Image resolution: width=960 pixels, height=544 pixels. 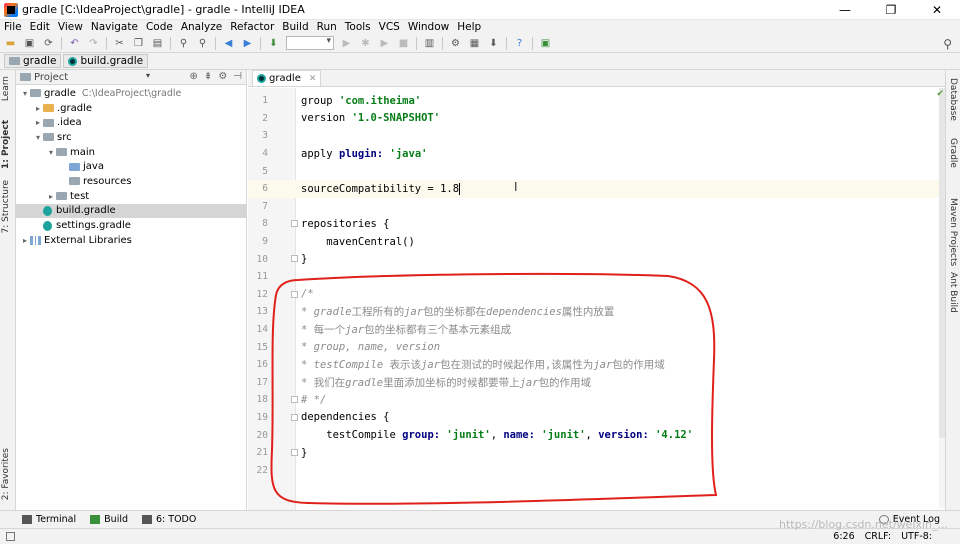 What do you see at coordinates (131, 93) in the screenshot?
I see `tree-node: ▾ gradle C:\IdeaProject\gradle` at bounding box center [131, 93].